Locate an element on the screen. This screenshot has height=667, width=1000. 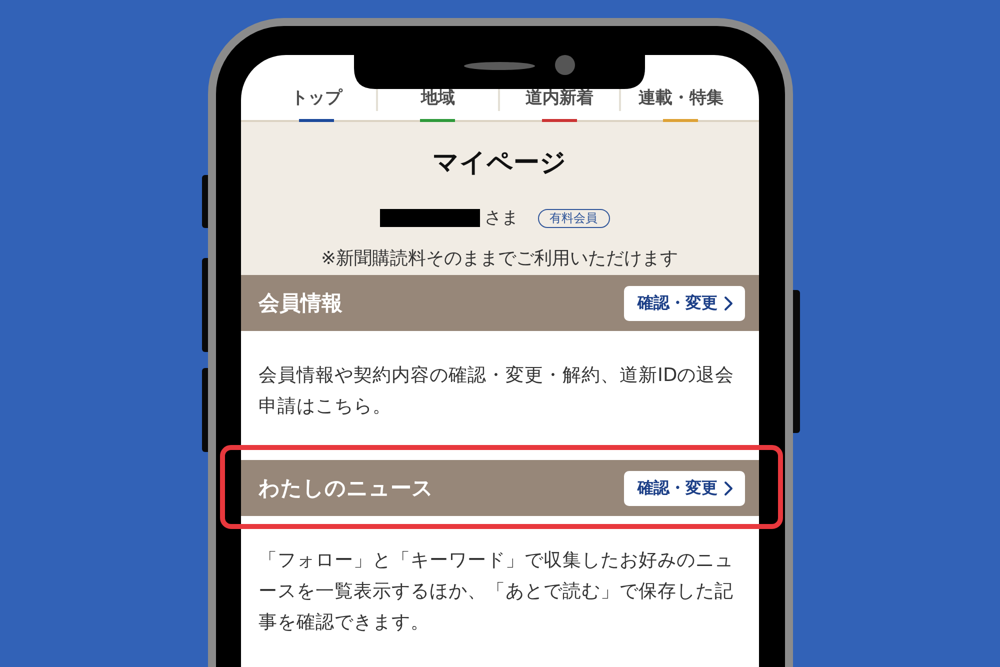
page-title: マイページ is located at coordinates (499, 163).